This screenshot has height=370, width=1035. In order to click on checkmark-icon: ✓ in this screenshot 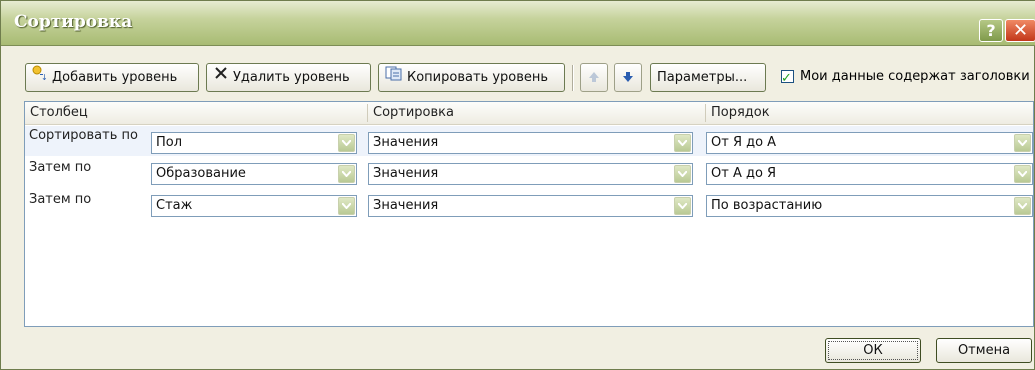, I will do `click(786, 78)`.